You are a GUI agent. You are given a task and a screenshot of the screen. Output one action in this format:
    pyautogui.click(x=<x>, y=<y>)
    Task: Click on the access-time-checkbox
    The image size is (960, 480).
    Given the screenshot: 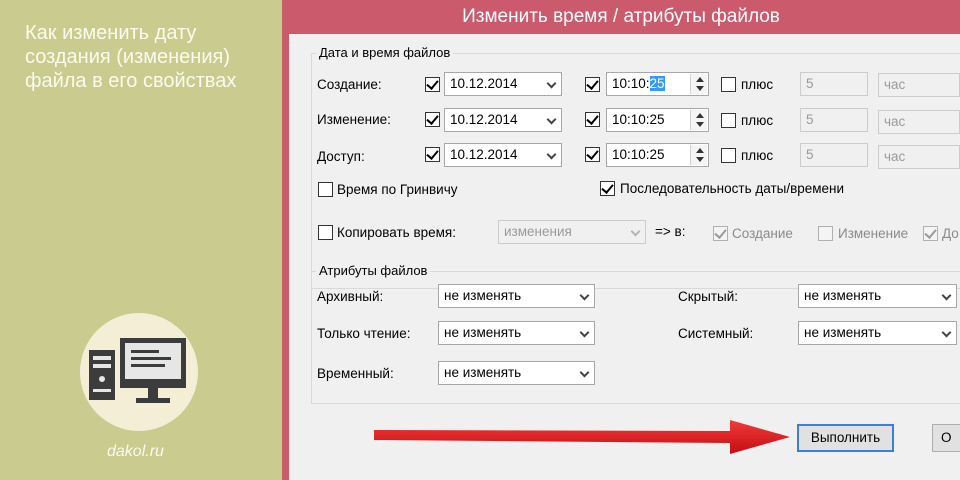 What is the action you would take?
    pyautogui.click(x=592, y=154)
    